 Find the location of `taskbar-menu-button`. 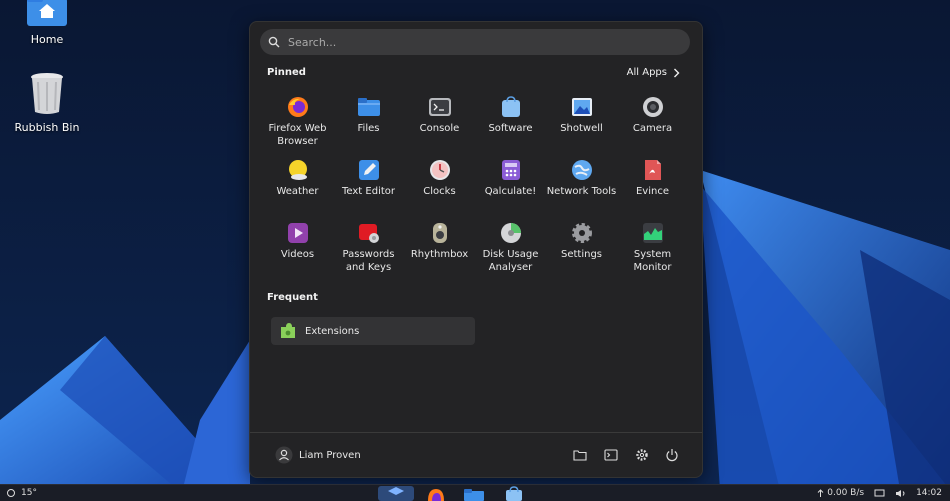

taskbar-menu-button is located at coordinates (396, 493).